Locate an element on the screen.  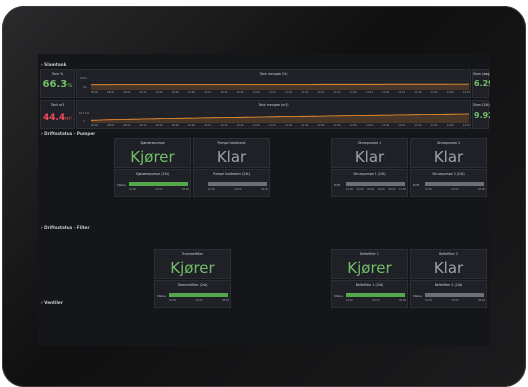
filters-0-title: Trommelfilter is located at coordinates (192, 254).